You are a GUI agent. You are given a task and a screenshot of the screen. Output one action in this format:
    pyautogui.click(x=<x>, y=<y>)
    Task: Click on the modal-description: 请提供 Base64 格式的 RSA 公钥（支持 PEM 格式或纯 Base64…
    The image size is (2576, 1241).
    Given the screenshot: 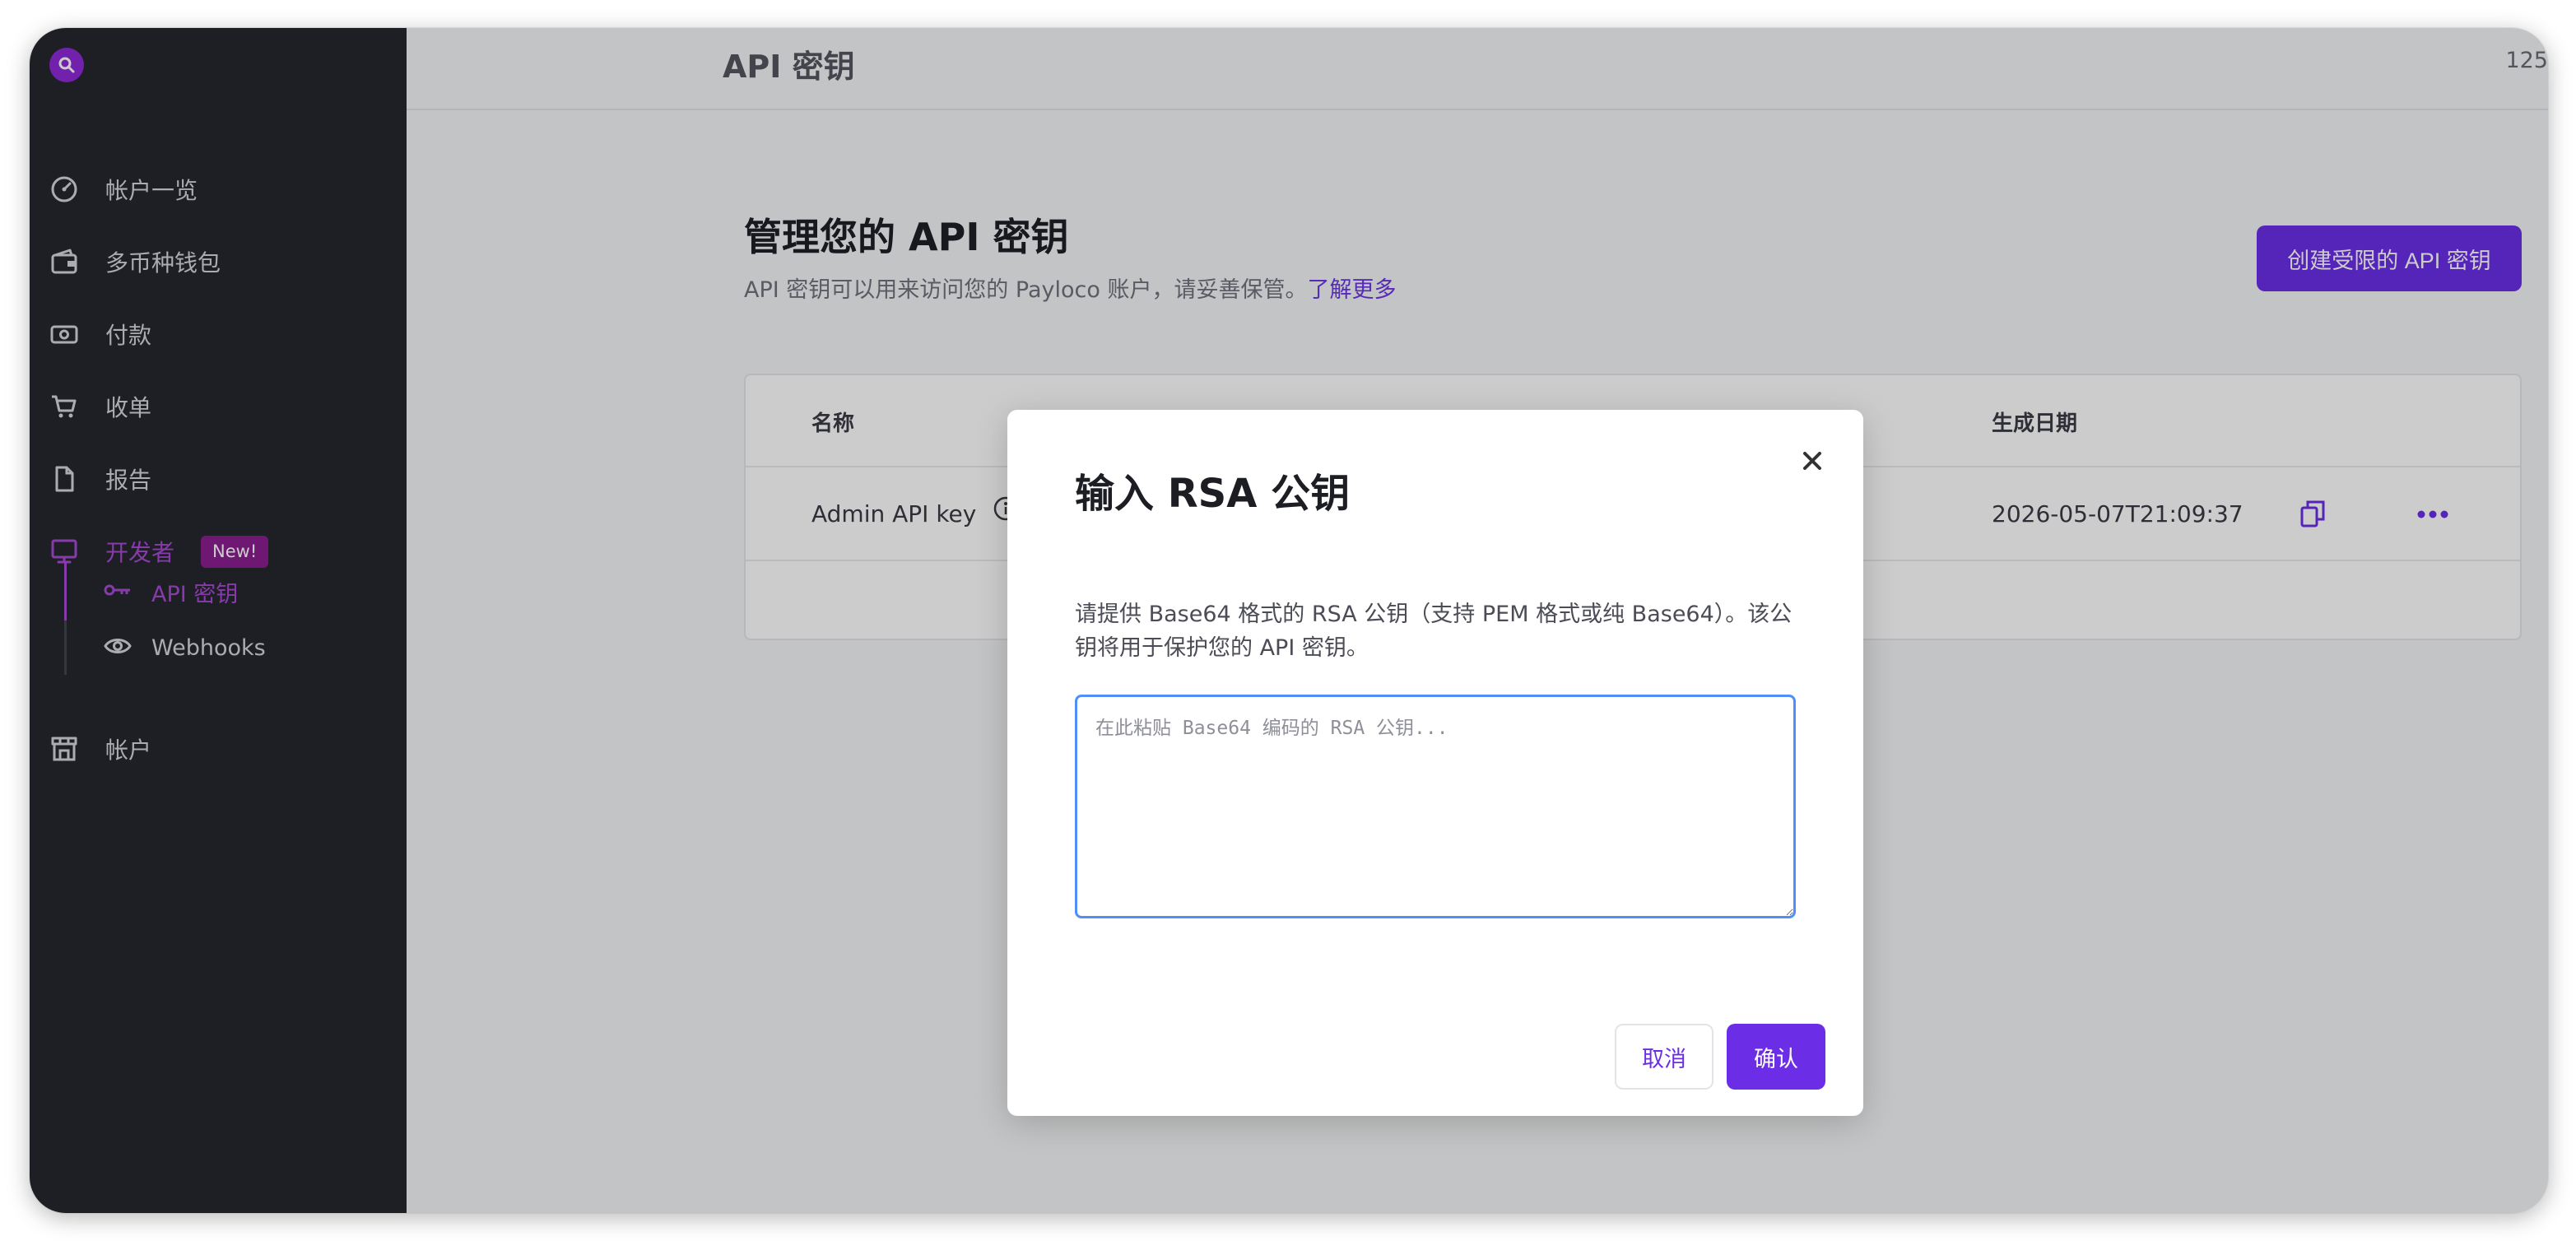 What is the action you would take?
    pyautogui.click(x=1434, y=631)
    